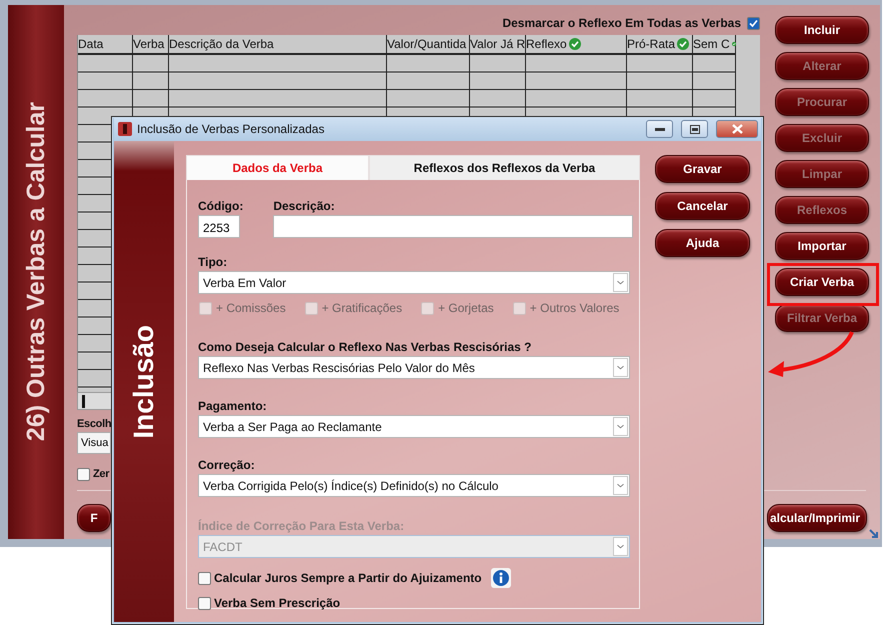 Image resolution: width=884 pixels, height=625 pixels. I want to click on checkbox-label: + Outros Valores, so click(575, 308).